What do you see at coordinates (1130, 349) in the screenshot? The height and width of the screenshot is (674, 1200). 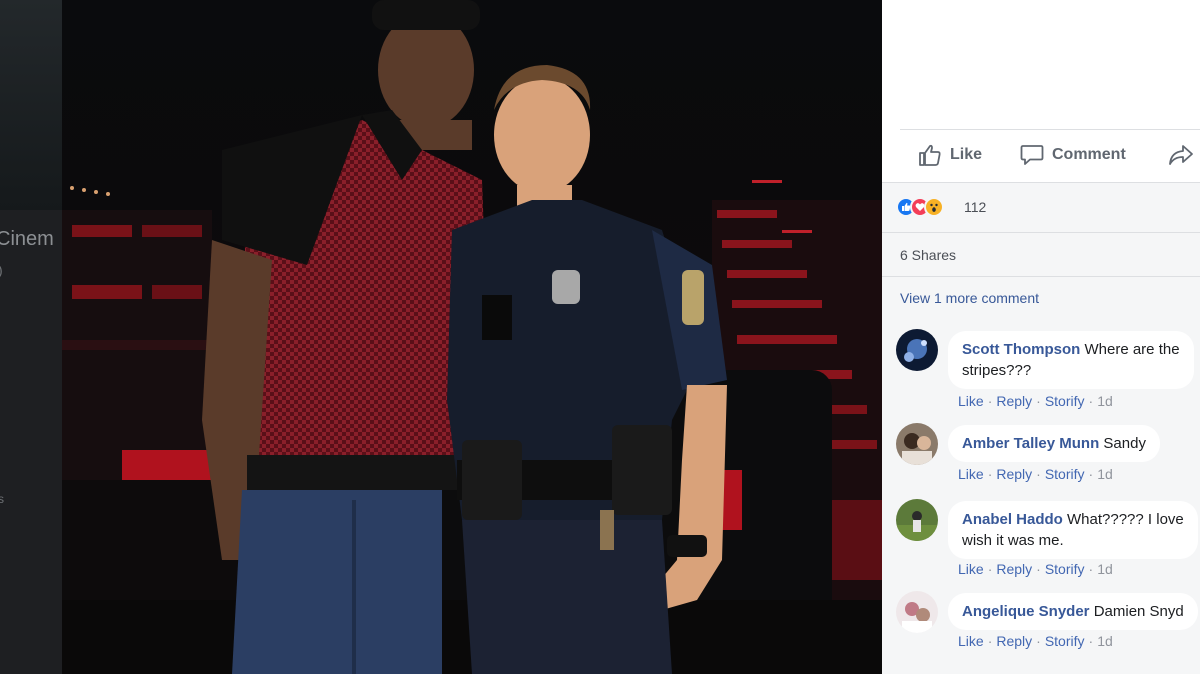 I see `comment-text: Where are the` at bounding box center [1130, 349].